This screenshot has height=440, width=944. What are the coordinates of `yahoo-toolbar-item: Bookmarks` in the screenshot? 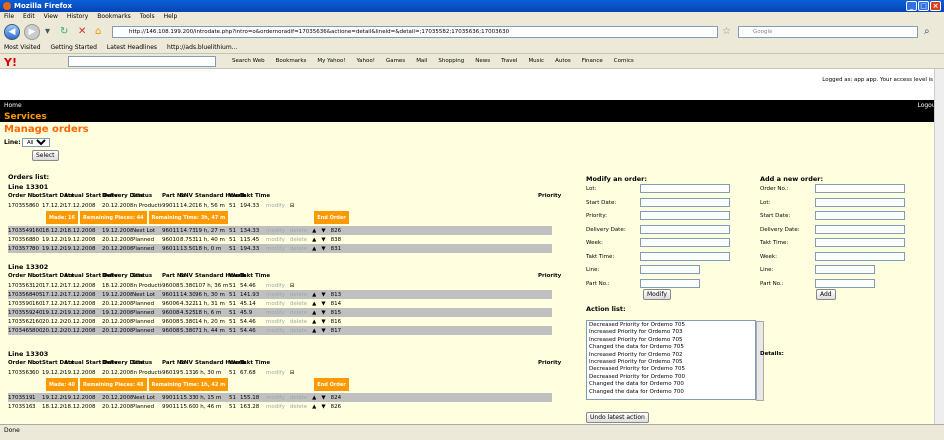 It's located at (291, 61).